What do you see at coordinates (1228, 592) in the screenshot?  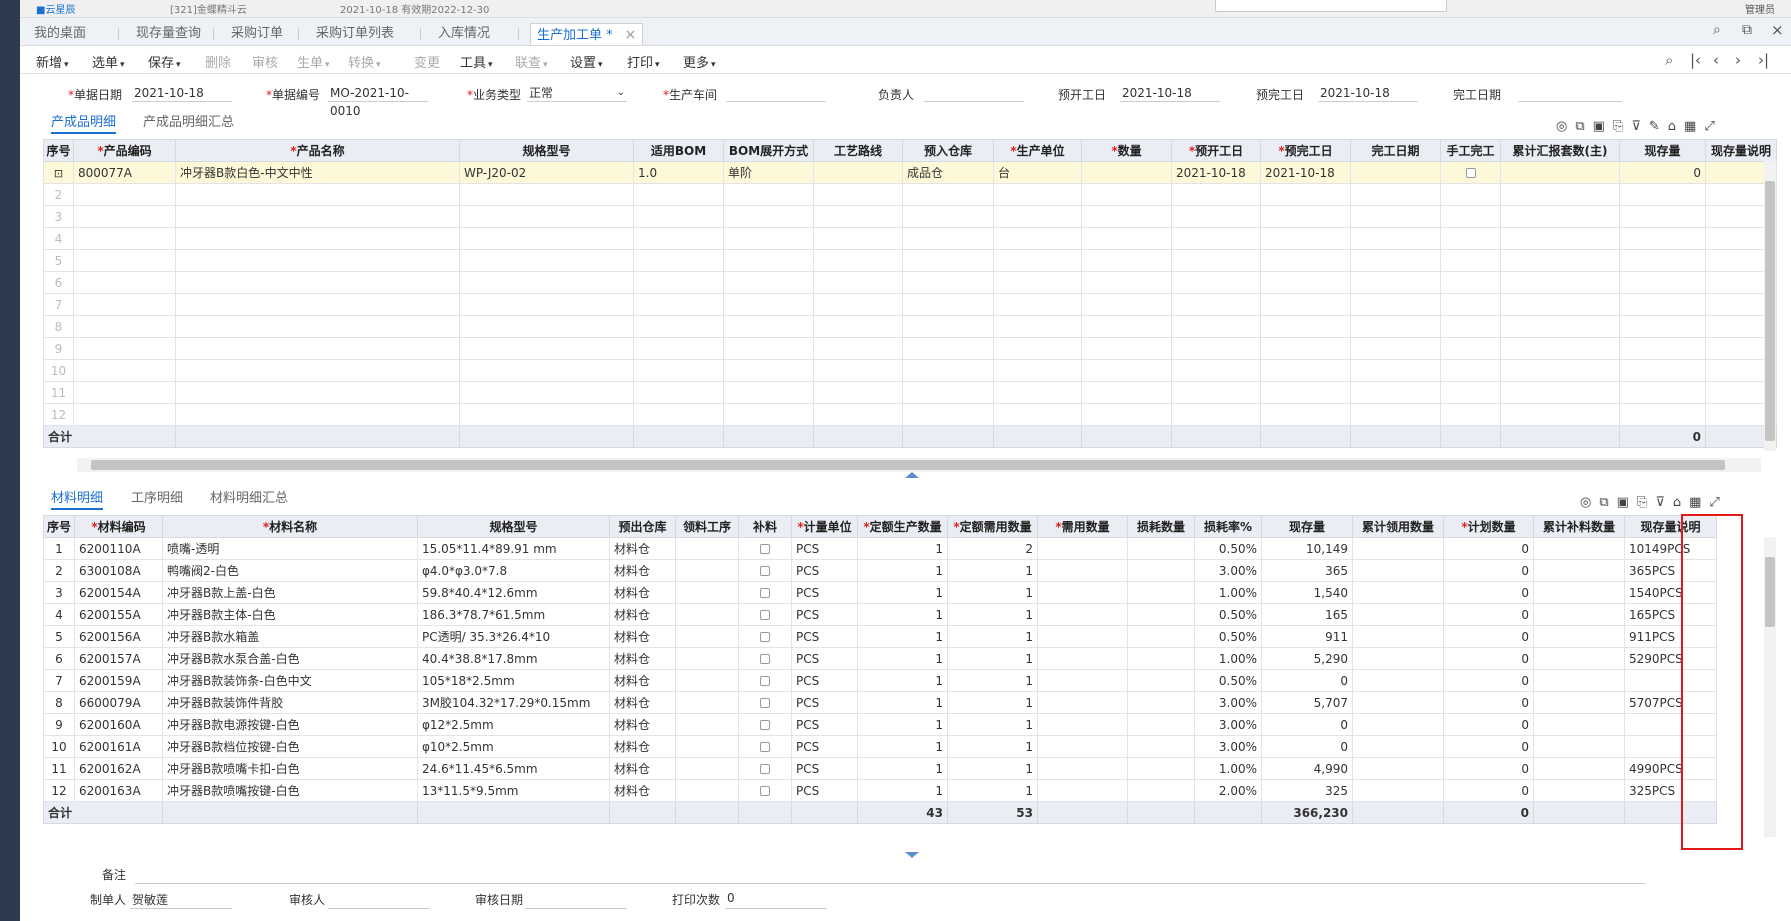 I see `table-cell: 1.00%` at bounding box center [1228, 592].